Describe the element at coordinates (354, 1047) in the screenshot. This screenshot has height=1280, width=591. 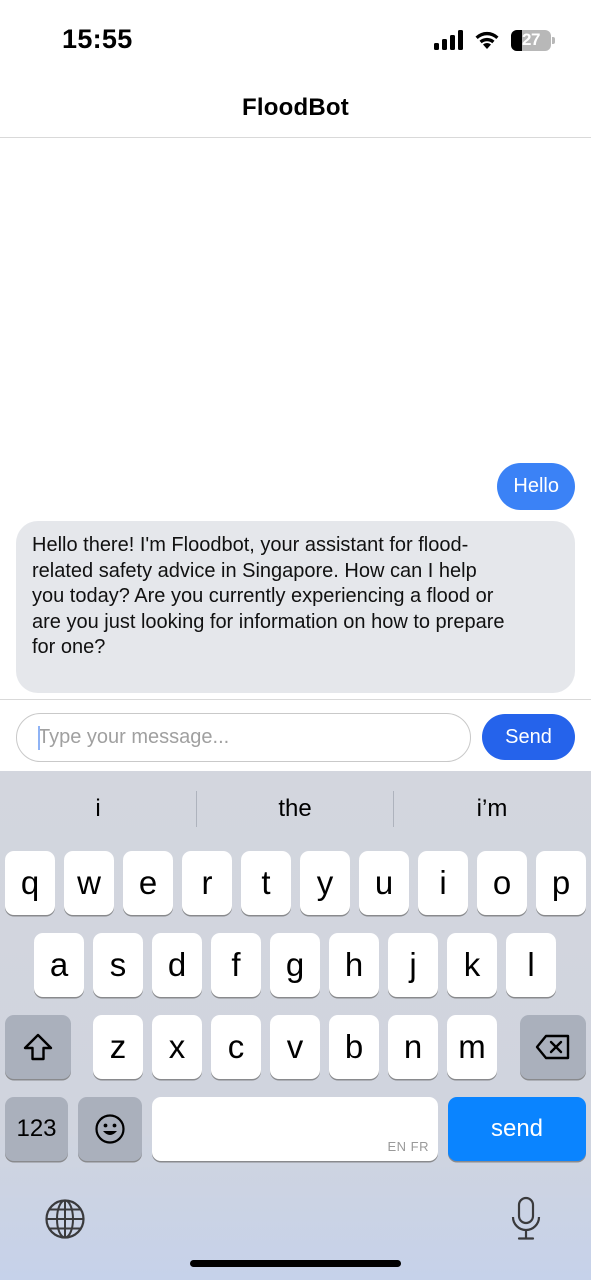
I see `key-b: b` at that location.